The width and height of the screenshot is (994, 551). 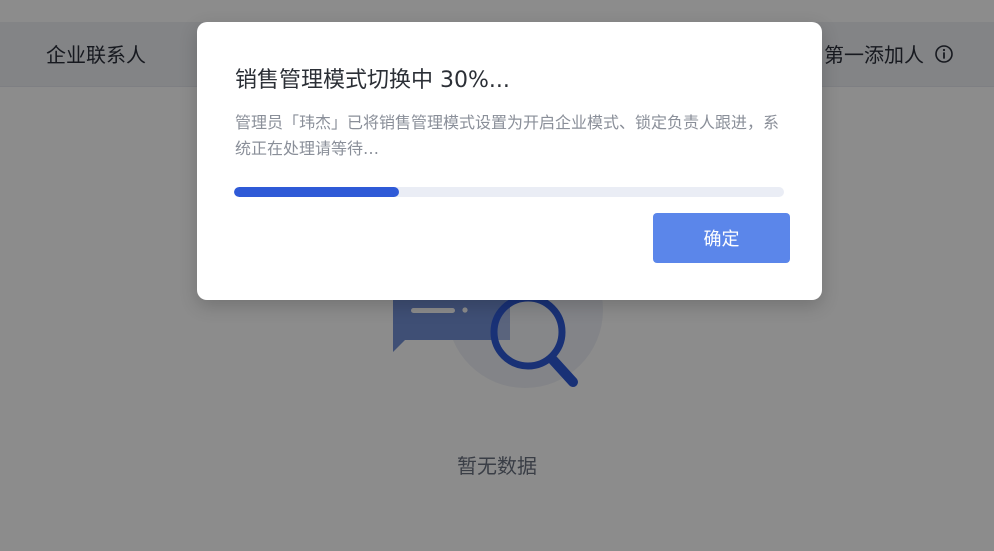 What do you see at coordinates (721, 238) in the screenshot?
I see `confirm-button: 确定` at bounding box center [721, 238].